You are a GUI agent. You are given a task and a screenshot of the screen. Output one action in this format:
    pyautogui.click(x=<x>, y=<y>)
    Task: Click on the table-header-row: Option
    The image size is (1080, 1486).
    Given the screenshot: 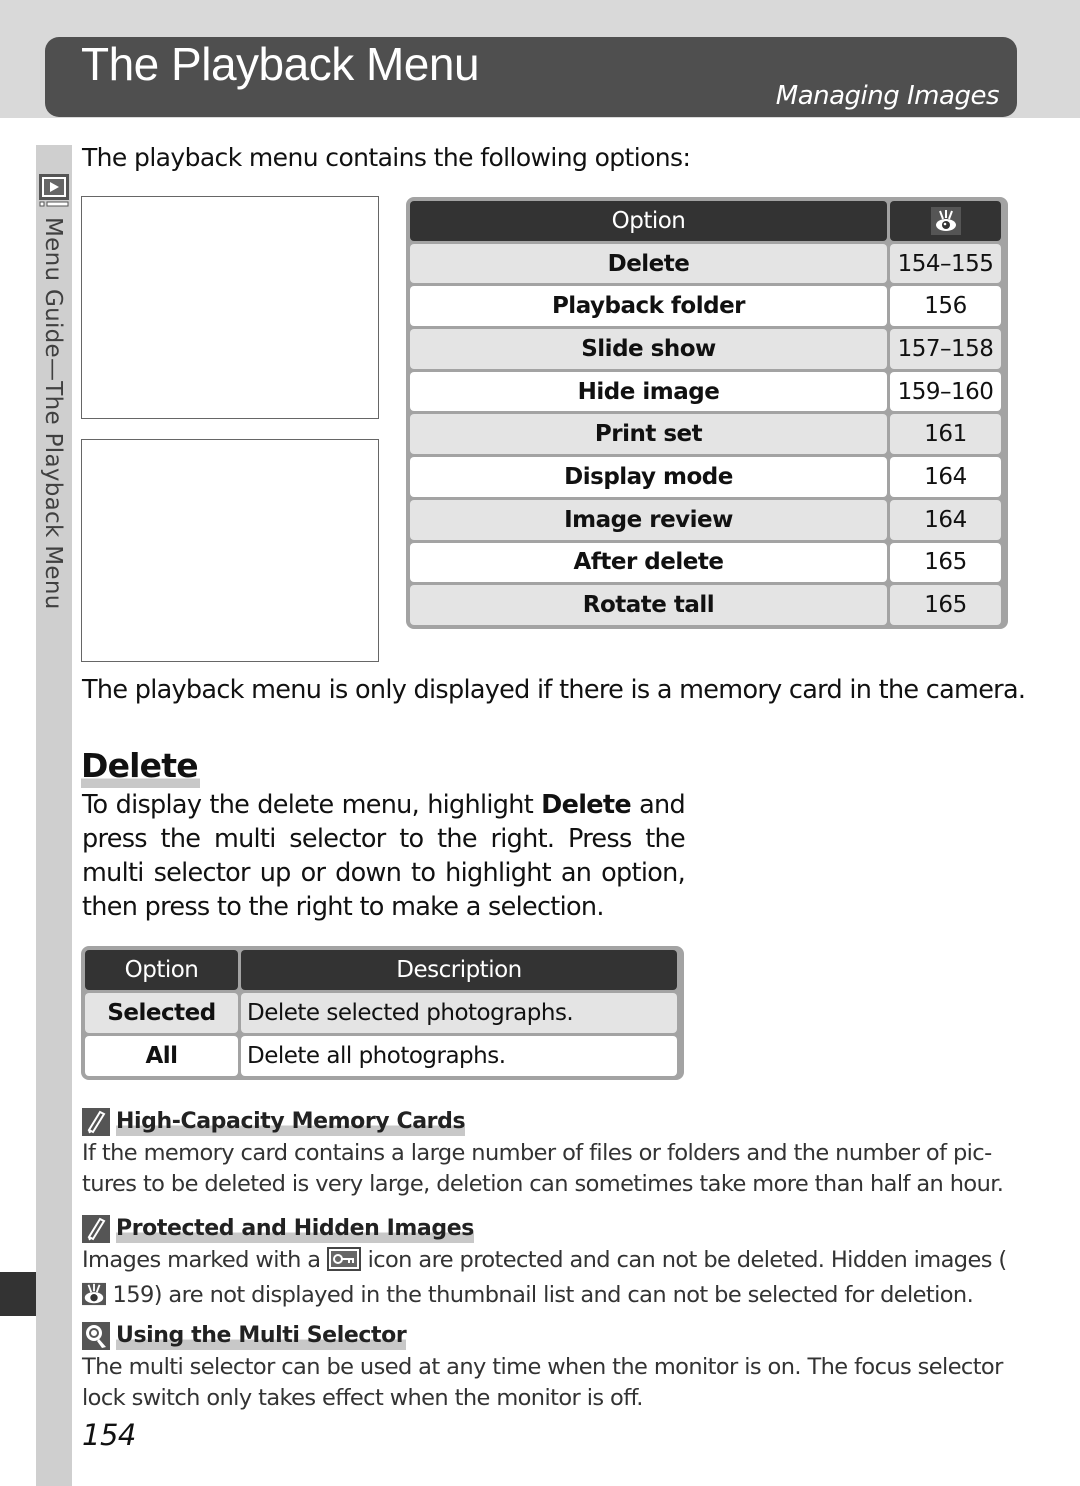 What is the action you would take?
    pyautogui.click(x=707, y=221)
    